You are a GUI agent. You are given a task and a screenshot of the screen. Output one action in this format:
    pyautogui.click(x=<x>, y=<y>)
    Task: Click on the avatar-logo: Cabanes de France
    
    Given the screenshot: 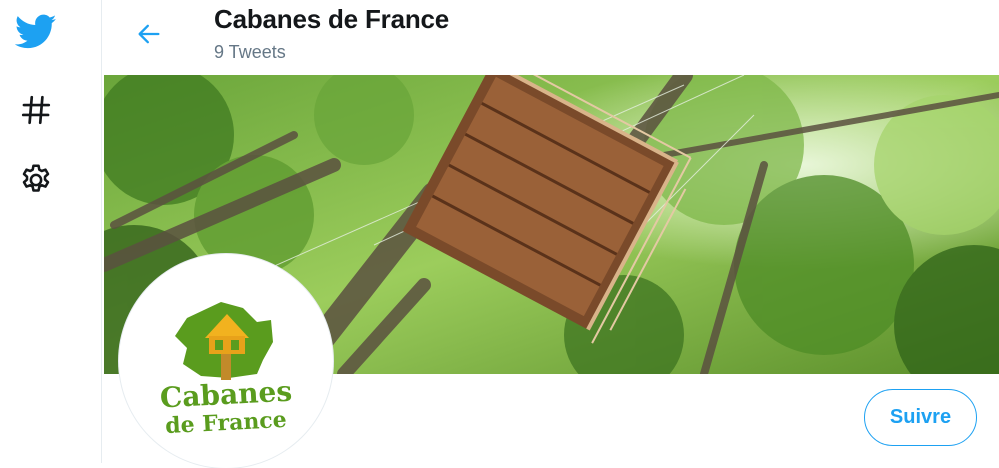 What is the action you would take?
    pyautogui.click(x=226, y=361)
    